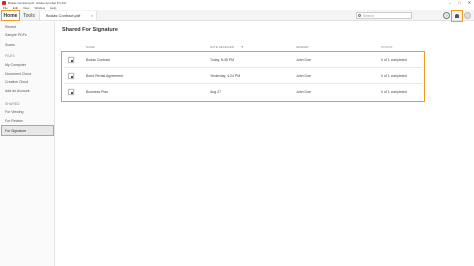 Image resolution: width=474 pixels, height=266 pixels. Describe the element at coordinates (17, 91) in the screenshot. I see `sidebar-item-add-account: Add an Account` at that location.